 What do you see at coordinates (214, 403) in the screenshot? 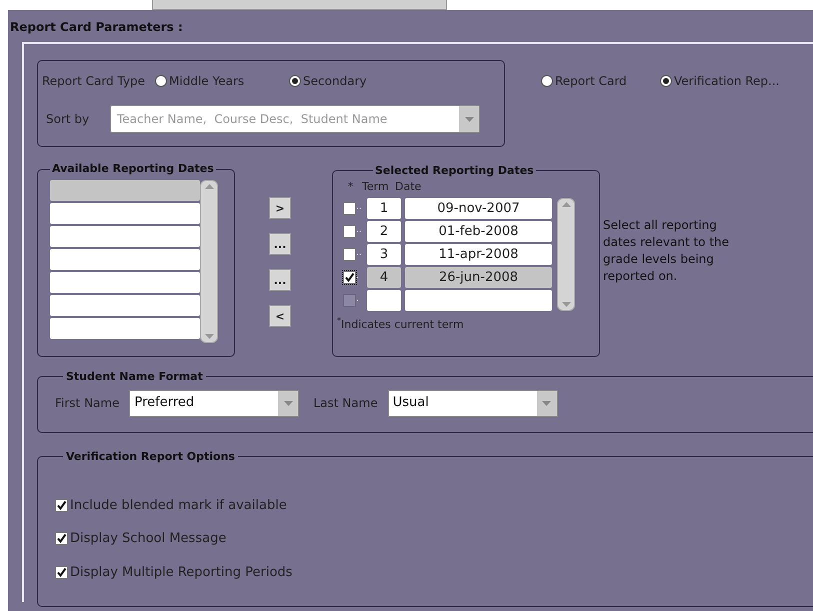
I see `name-dropdown: Preferred` at bounding box center [214, 403].